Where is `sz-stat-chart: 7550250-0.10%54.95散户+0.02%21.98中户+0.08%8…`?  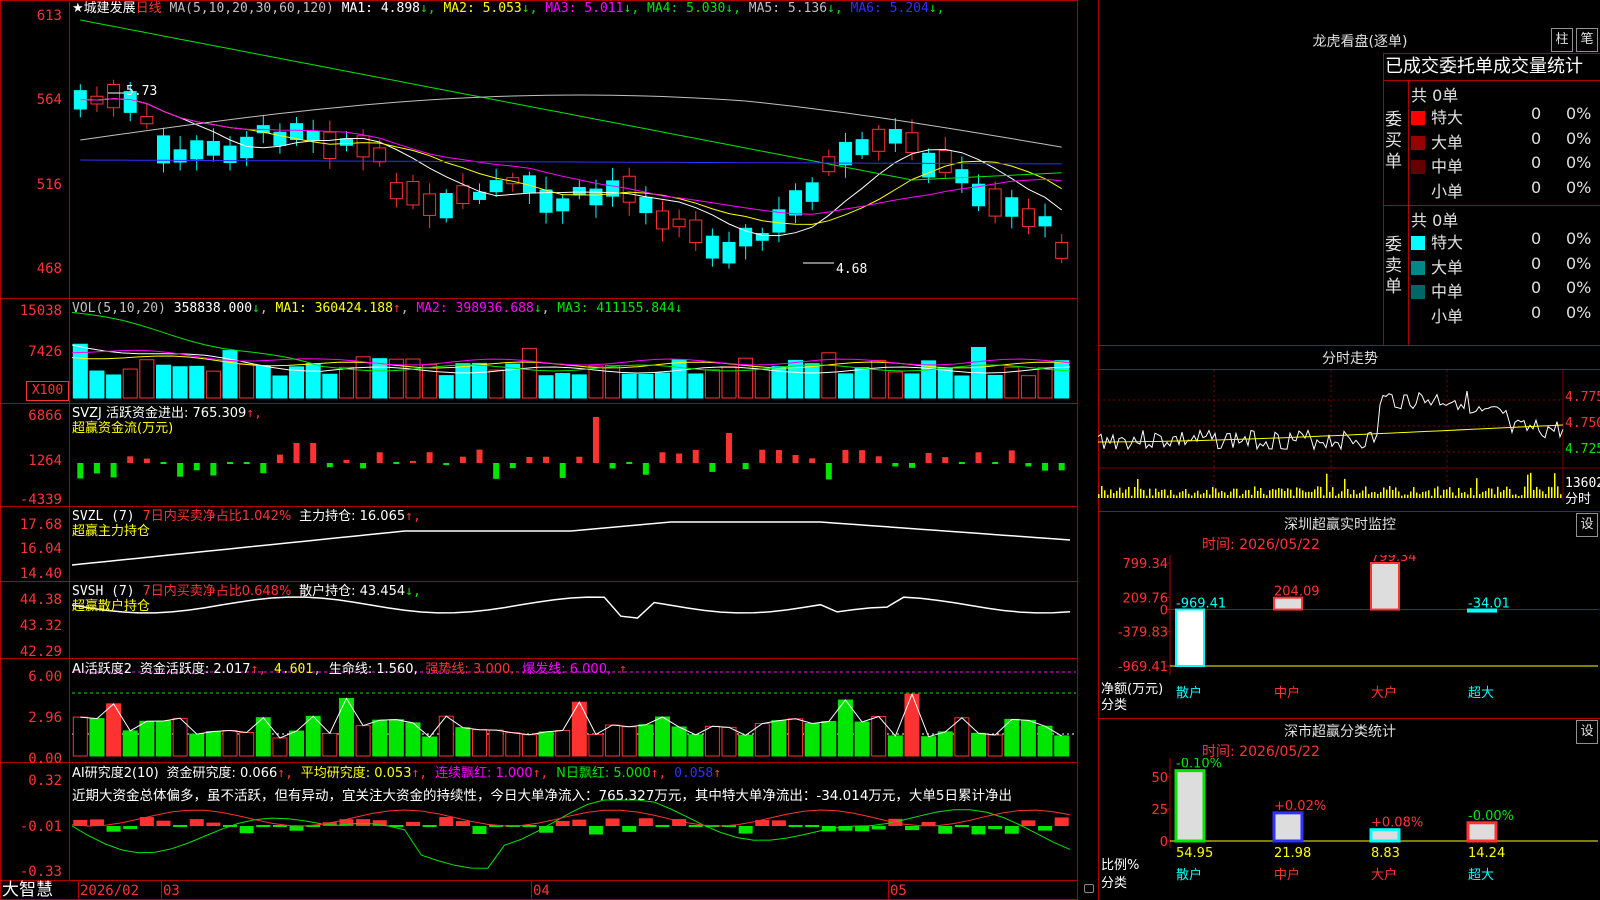 sz-stat-chart: 7550250-0.10%54.95散户+0.02%21.98中户+0.08%8… is located at coordinates (1374, 820).